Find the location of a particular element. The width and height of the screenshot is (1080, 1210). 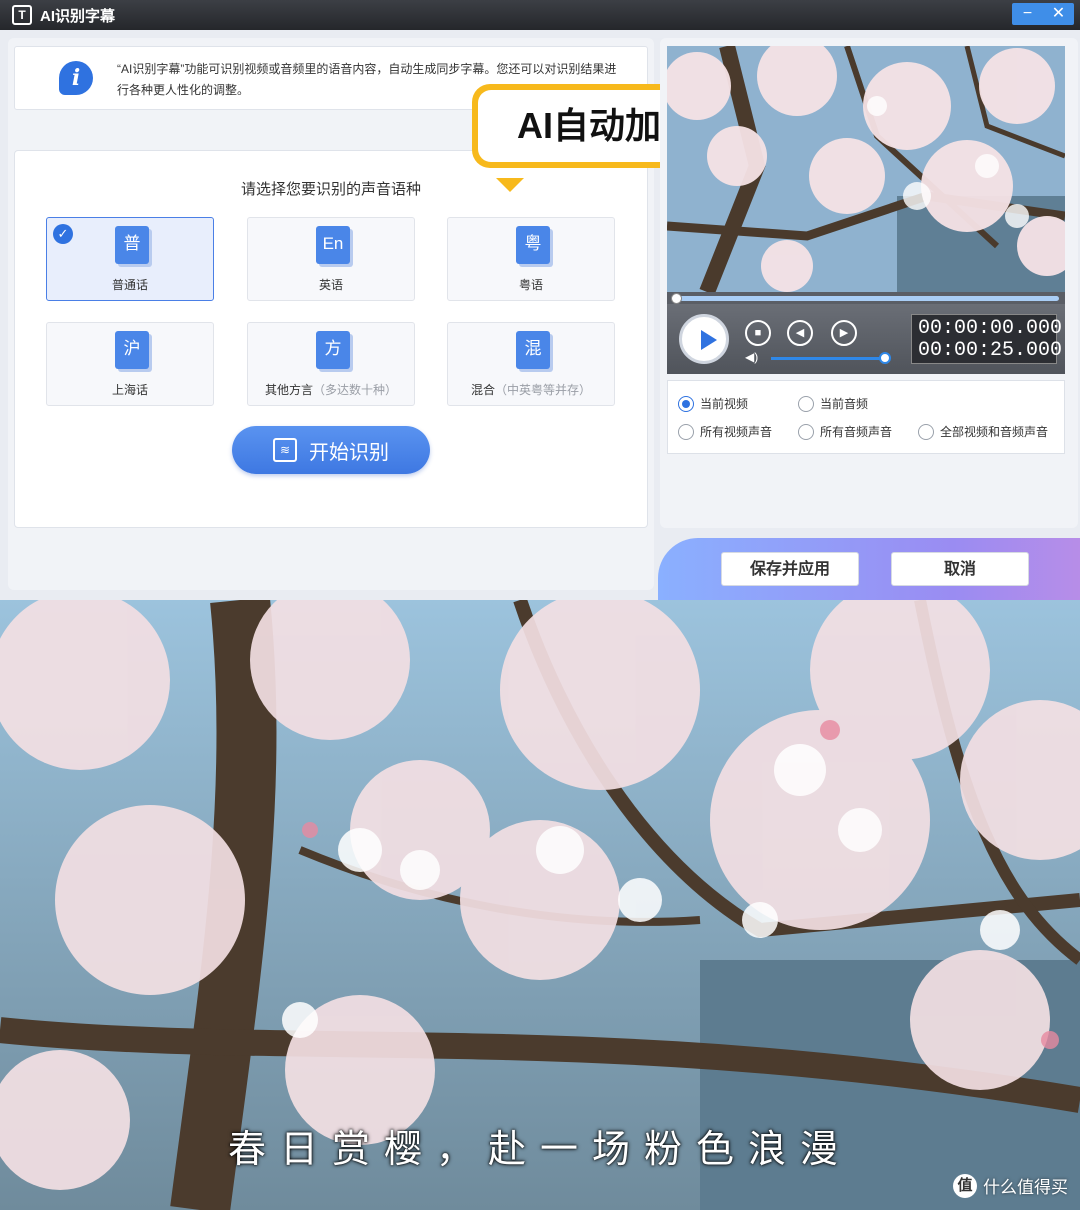

volume-slider is located at coordinates (827, 358).